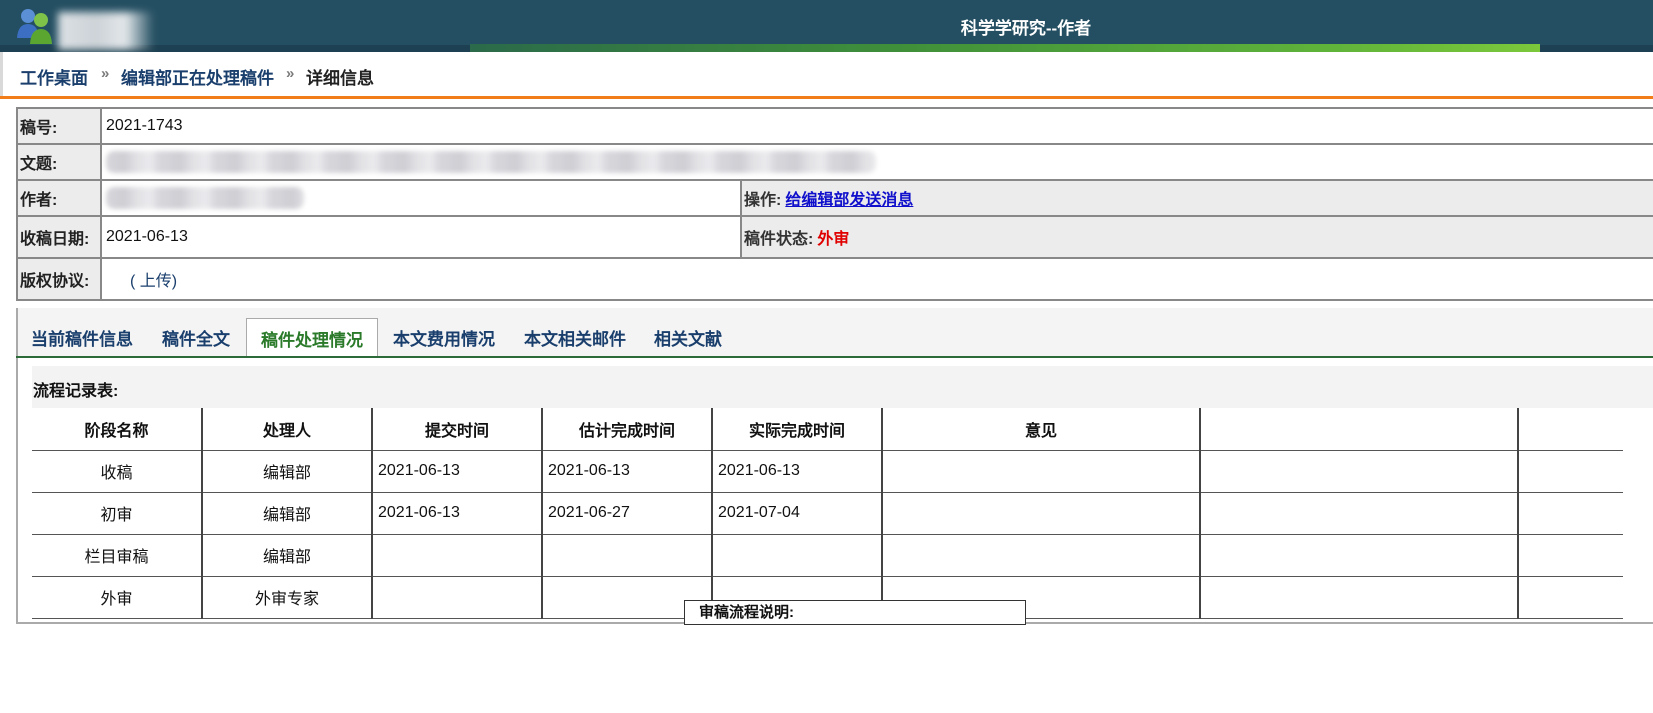 The width and height of the screenshot is (1653, 713). What do you see at coordinates (312, 338) in the screenshot?
I see `tab-processing-status: 稿件处理情况` at bounding box center [312, 338].